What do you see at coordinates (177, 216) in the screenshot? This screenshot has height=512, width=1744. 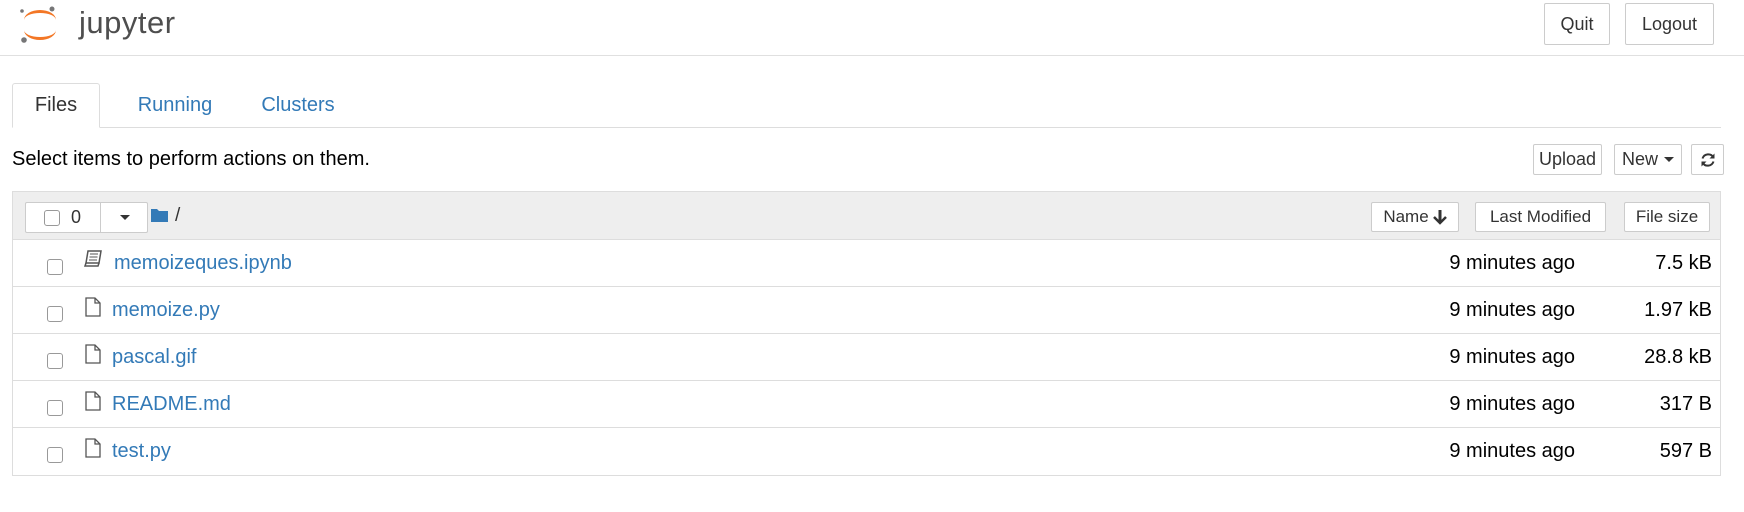 I see `breadcrumb-root: /` at bounding box center [177, 216].